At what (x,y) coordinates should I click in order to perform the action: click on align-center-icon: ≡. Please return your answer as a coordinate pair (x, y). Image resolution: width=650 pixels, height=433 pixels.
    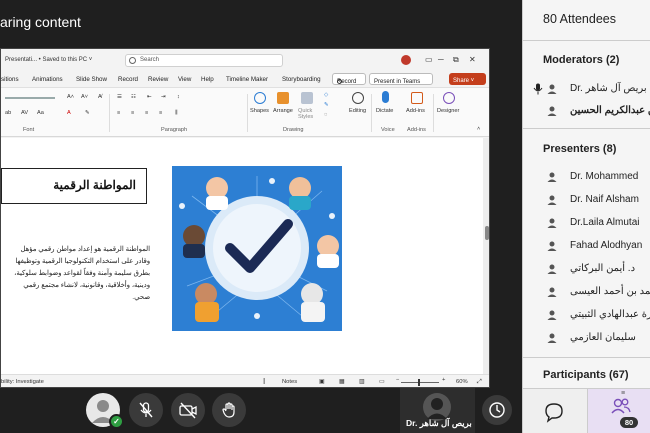
    Looking at the image, I should click on (132, 113).